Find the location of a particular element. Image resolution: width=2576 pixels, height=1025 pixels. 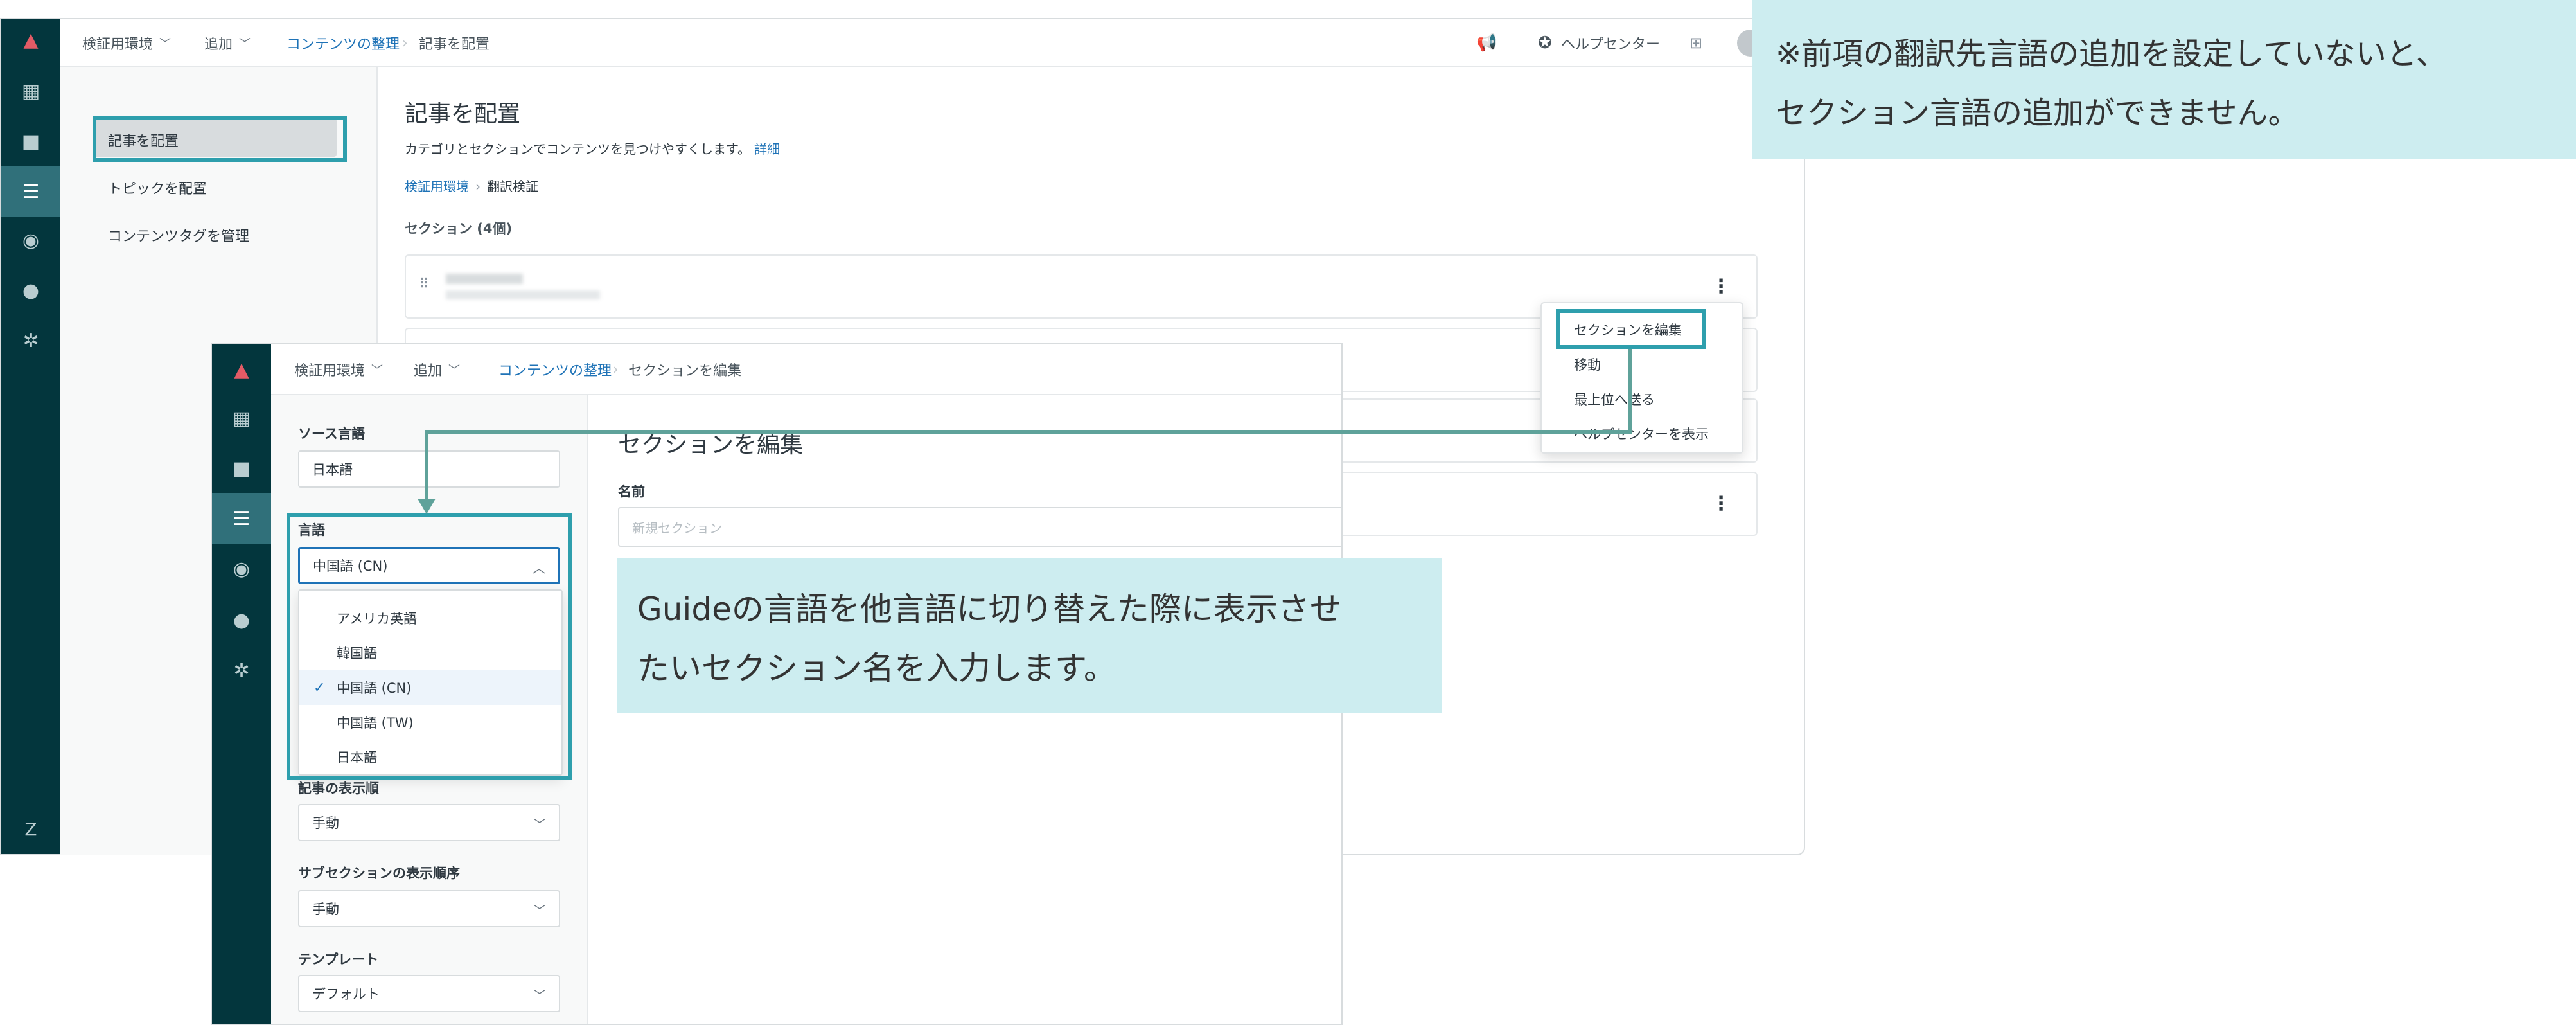

callout-note: ※前項の翻訳先言語の追加を設定していないと、 セクション言語の追加ができません。 is located at coordinates (2164, 80).